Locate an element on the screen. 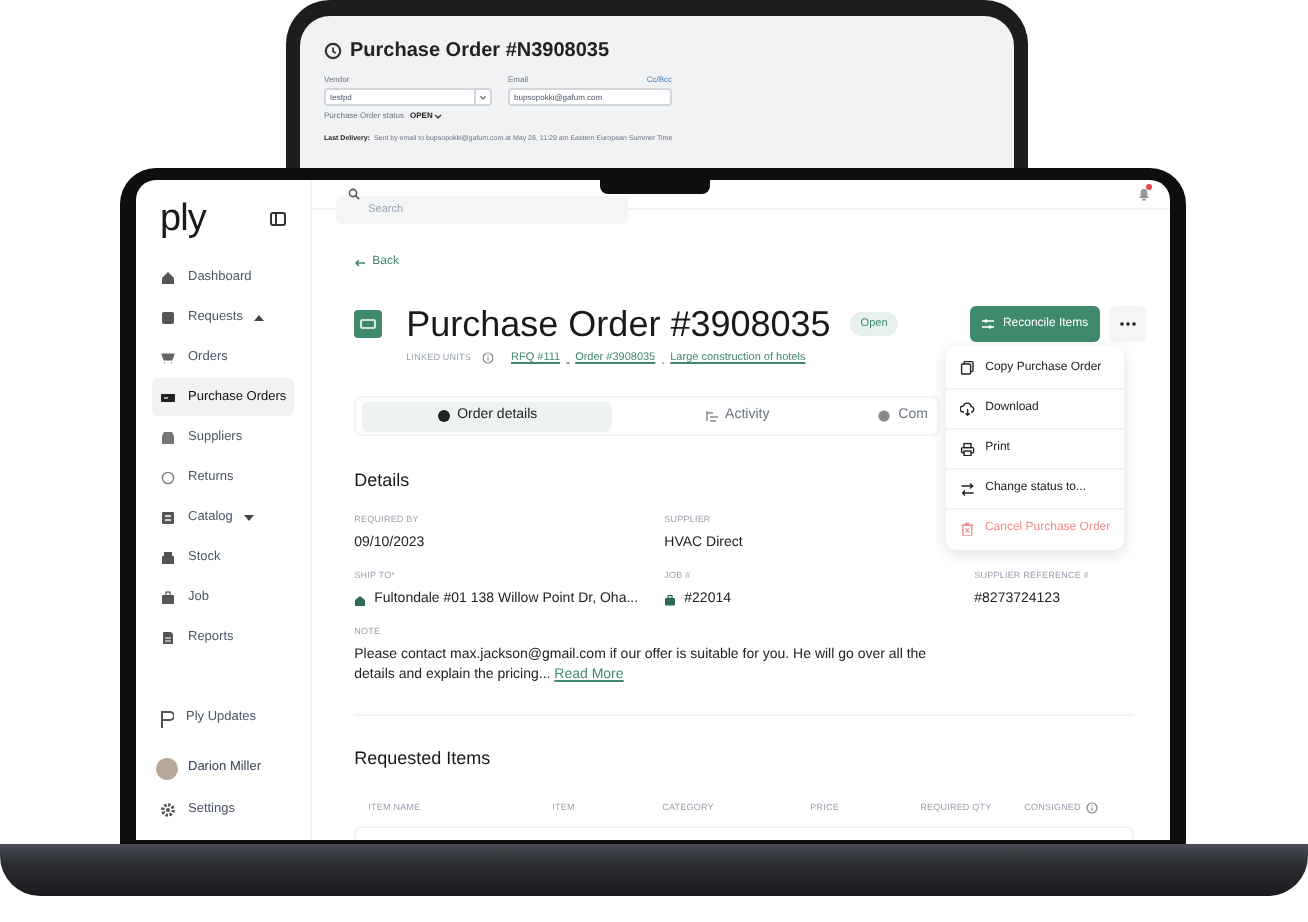 This screenshot has height=922, width=1308. cloud-download-icon is located at coordinates (968, 409).